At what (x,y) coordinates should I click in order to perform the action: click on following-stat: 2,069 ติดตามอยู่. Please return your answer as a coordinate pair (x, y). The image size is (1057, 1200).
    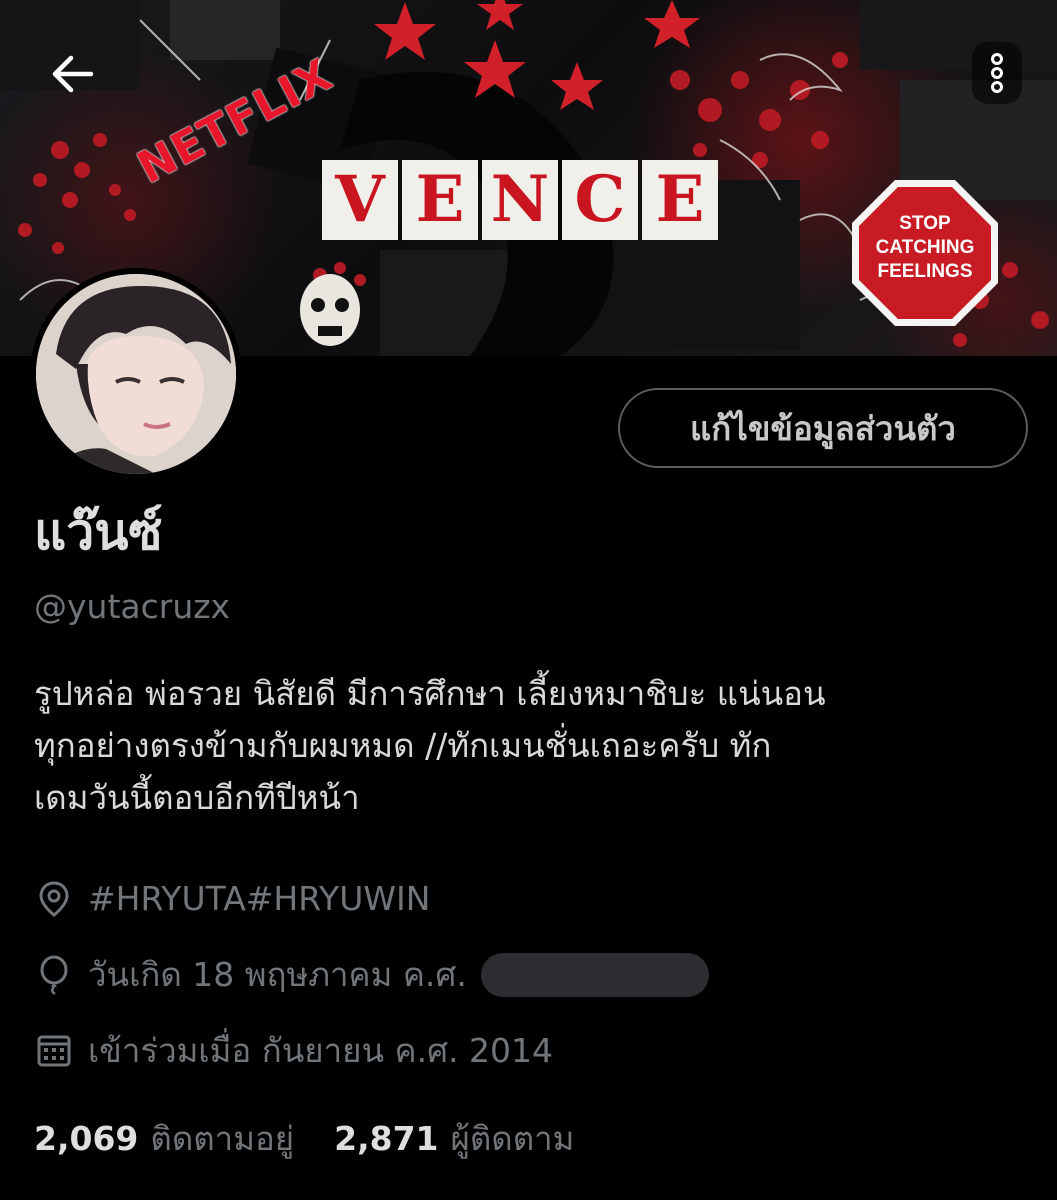
    Looking at the image, I should click on (164, 1139).